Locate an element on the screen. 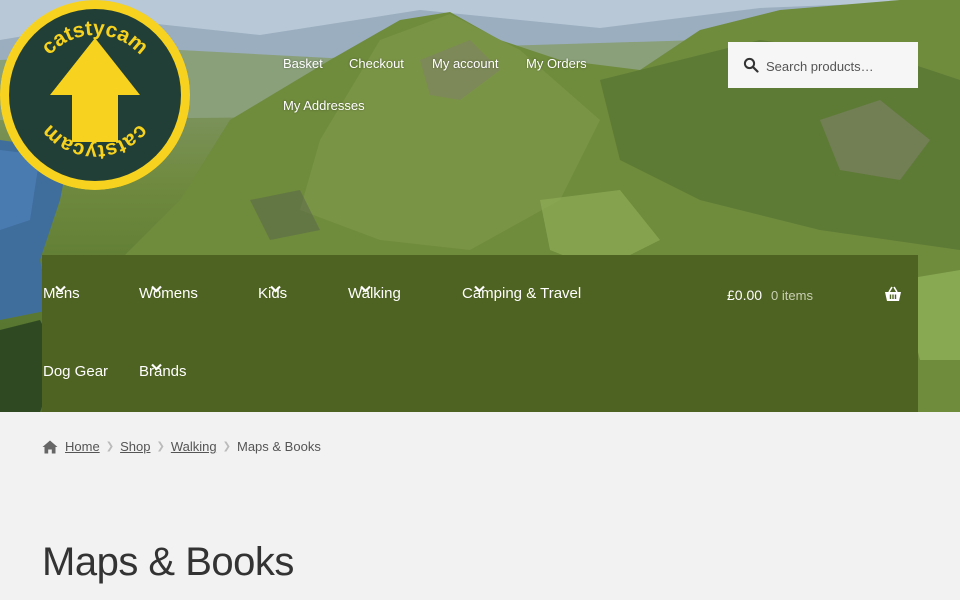 The height and width of the screenshot is (600, 960). nav-link-my-addresses: My Addresses is located at coordinates (324, 105).